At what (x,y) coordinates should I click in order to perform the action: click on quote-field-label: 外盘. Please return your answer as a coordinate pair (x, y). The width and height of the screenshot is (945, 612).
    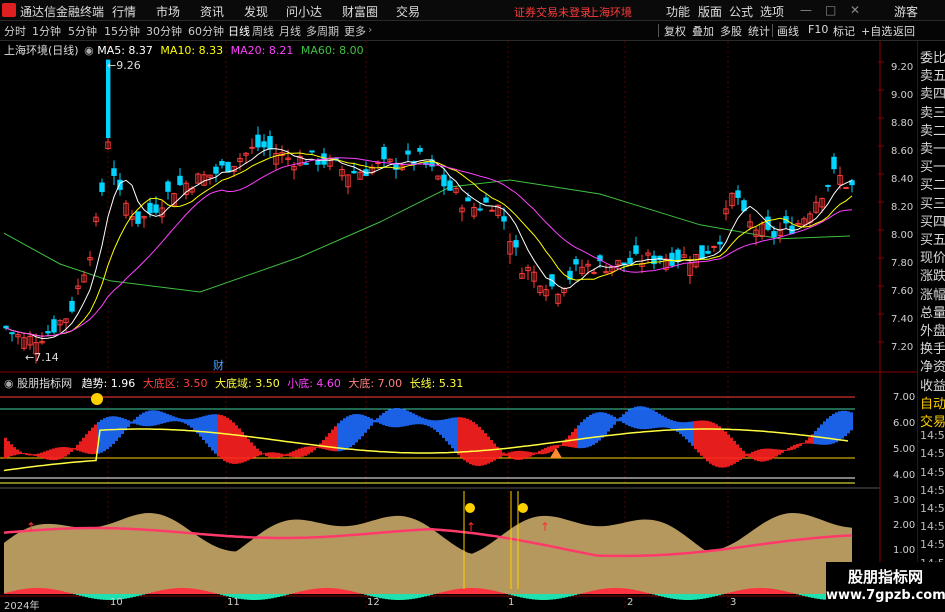
    Looking at the image, I should click on (932, 329).